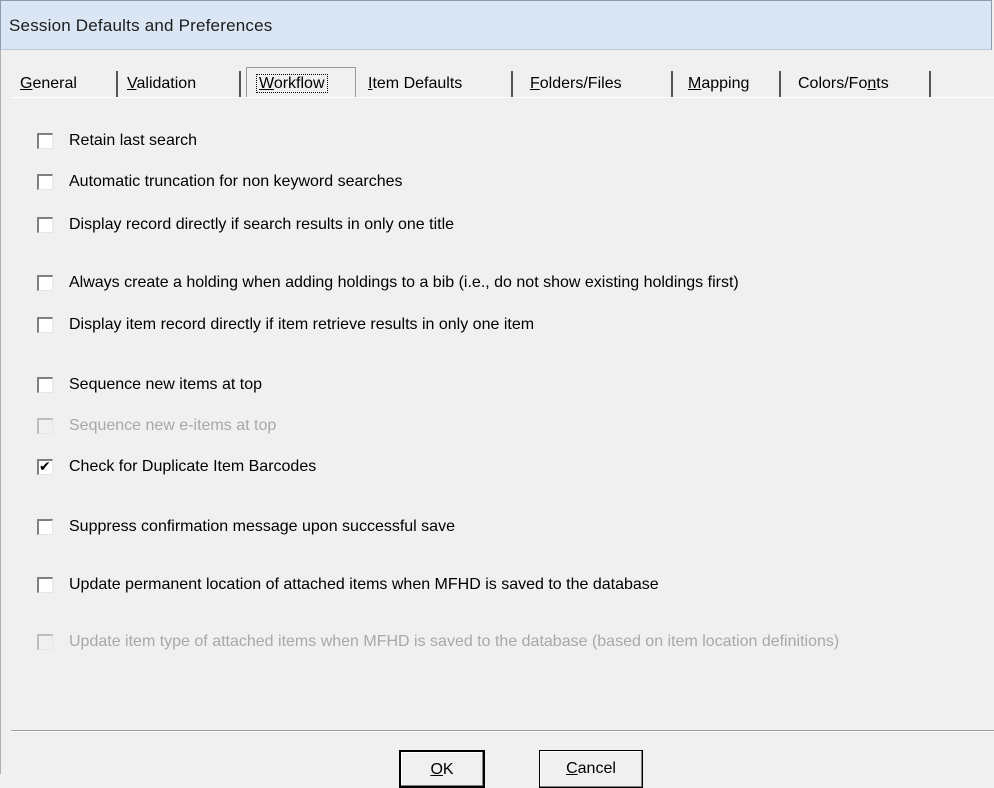 The image size is (994, 788). I want to click on tab-folders-files-label: Folders/Files, so click(576, 83).